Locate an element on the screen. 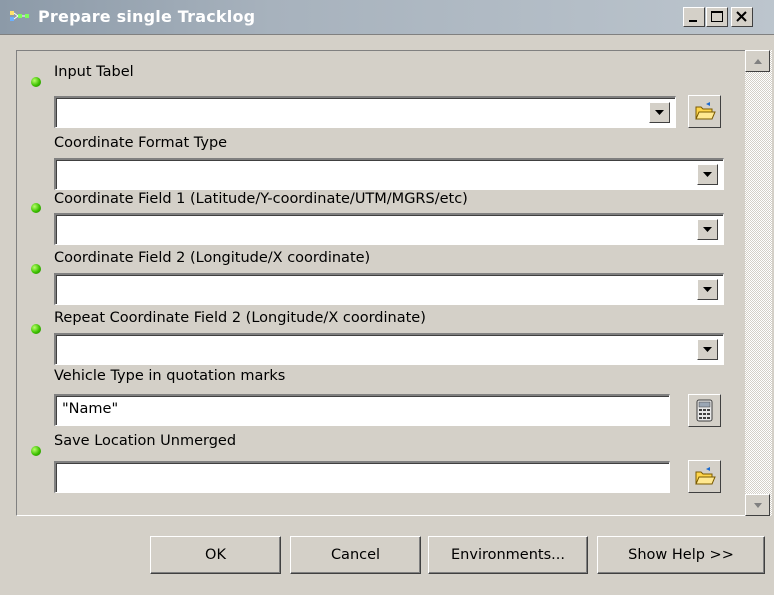  input-table-label: Input Tabel is located at coordinates (94, 72).